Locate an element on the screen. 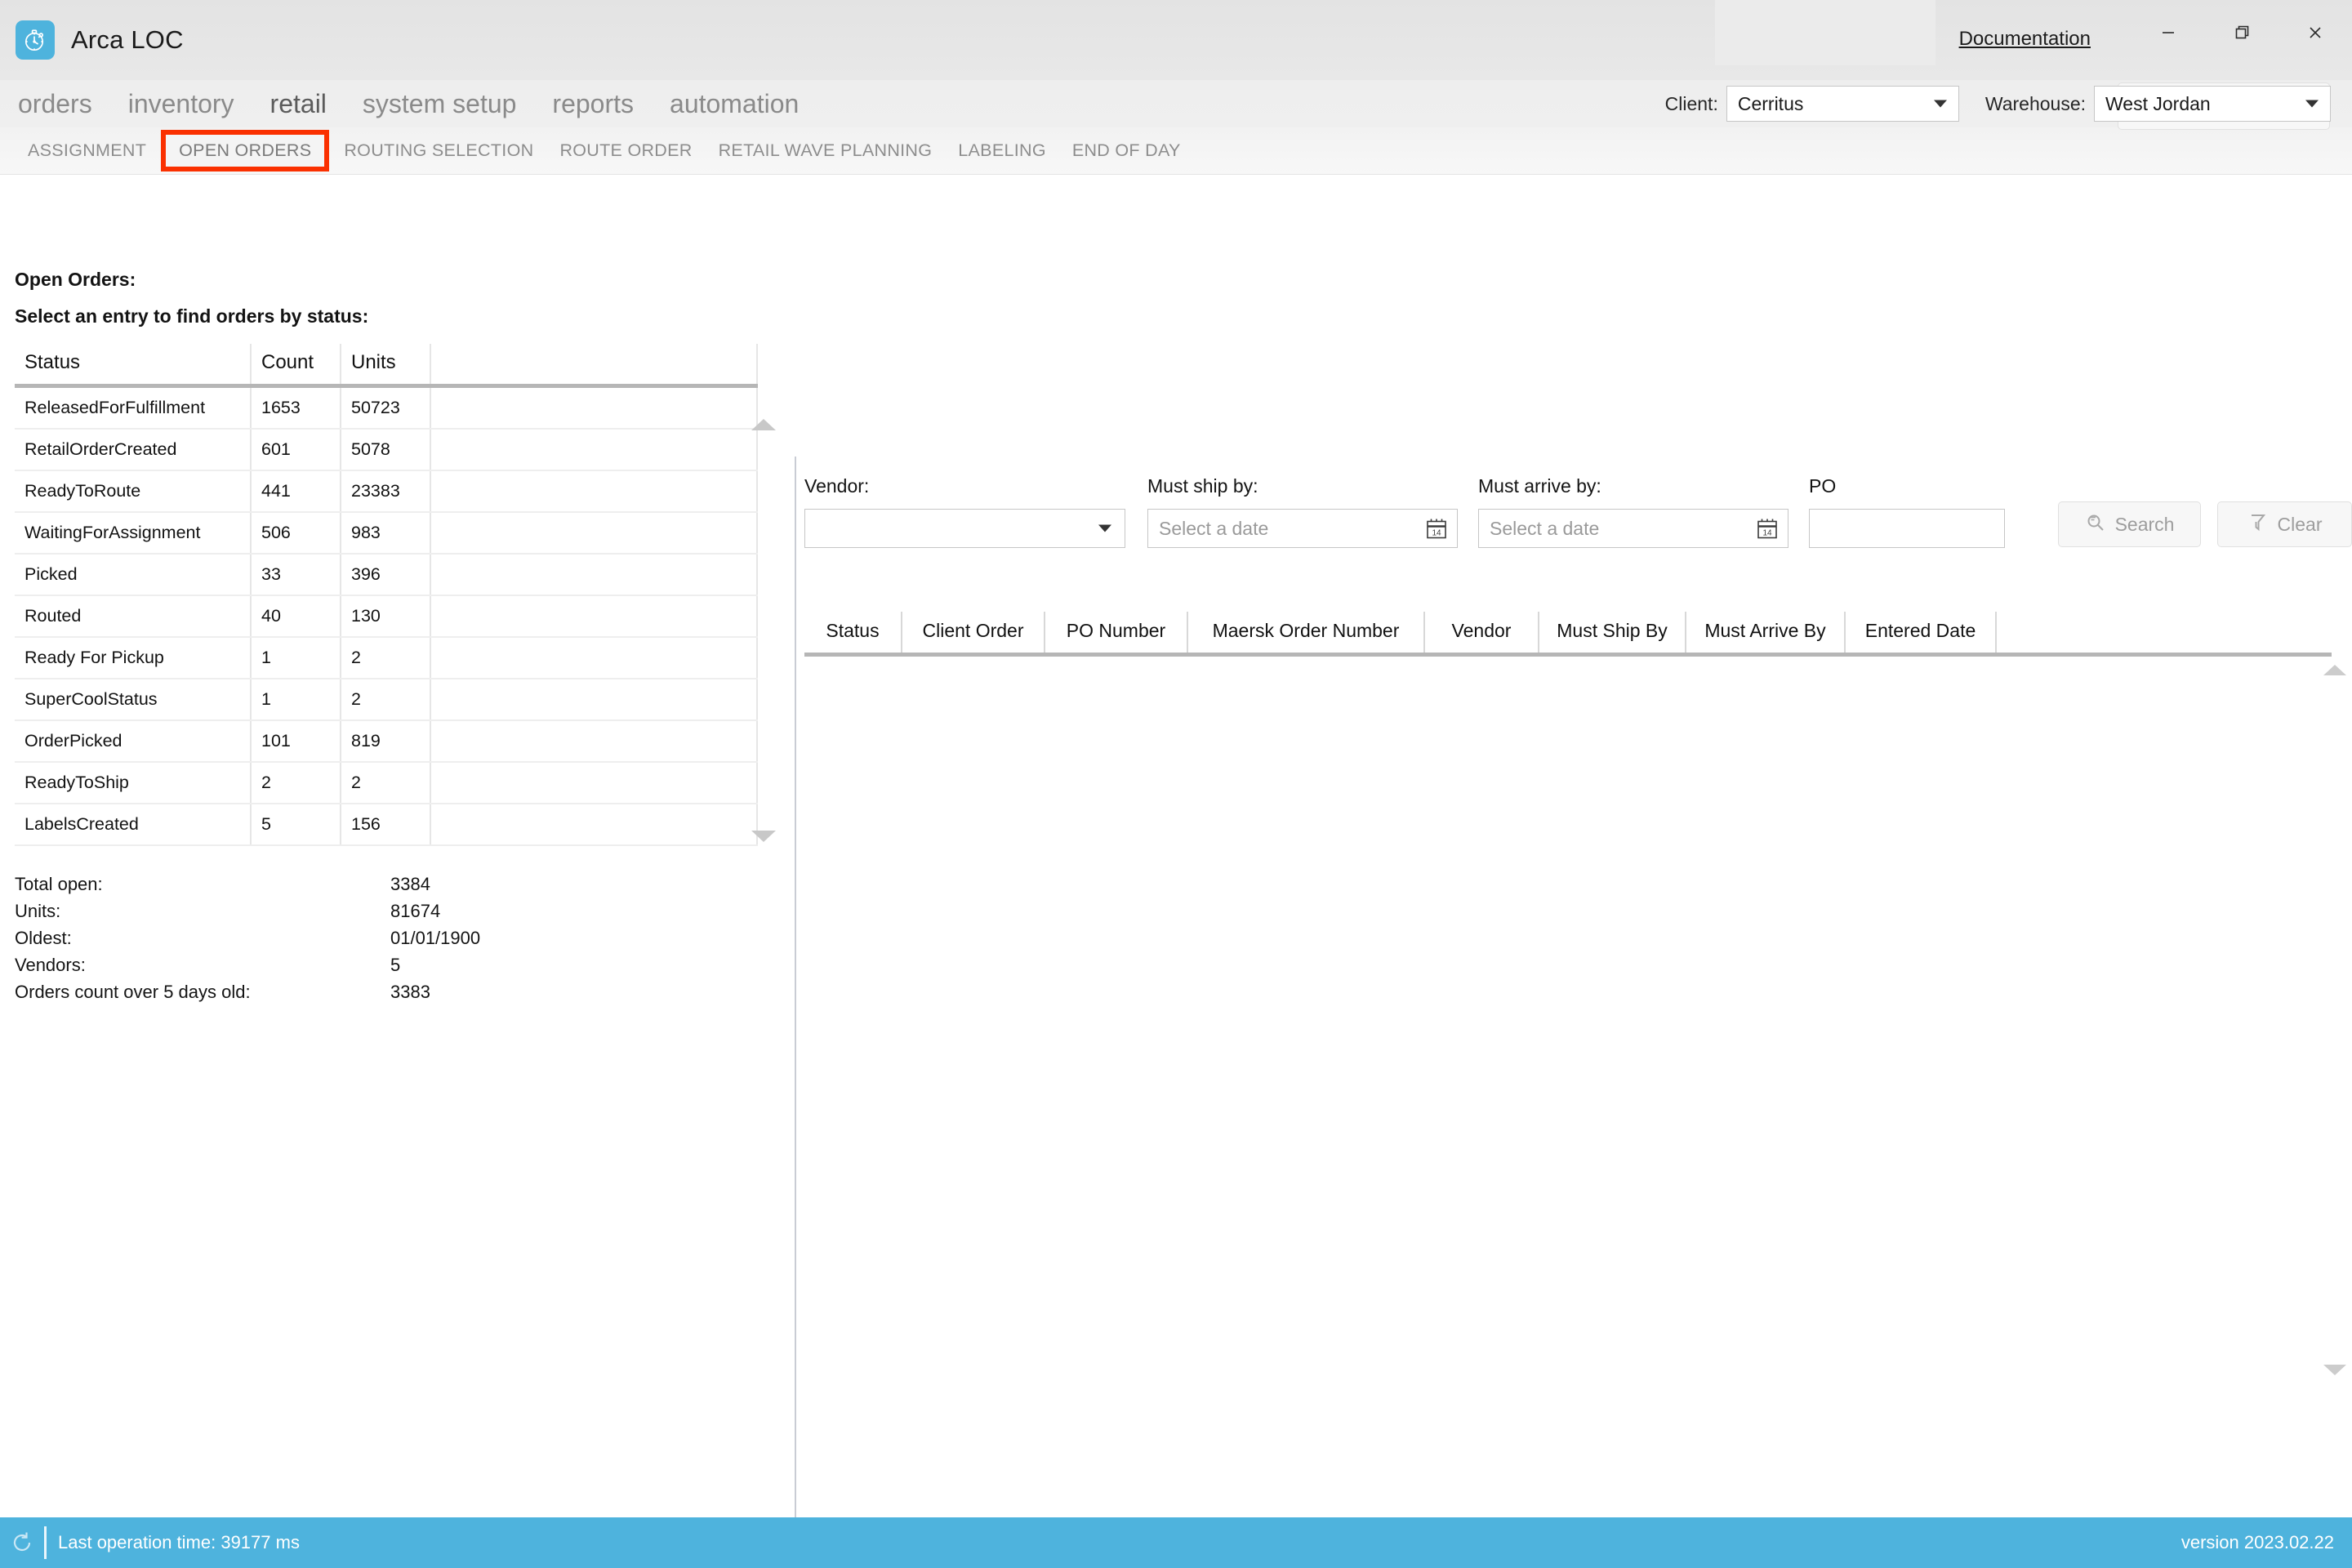 This screenshot has height=1568, width=2352. cell-count: 40 is located at coordinates (296, 616).